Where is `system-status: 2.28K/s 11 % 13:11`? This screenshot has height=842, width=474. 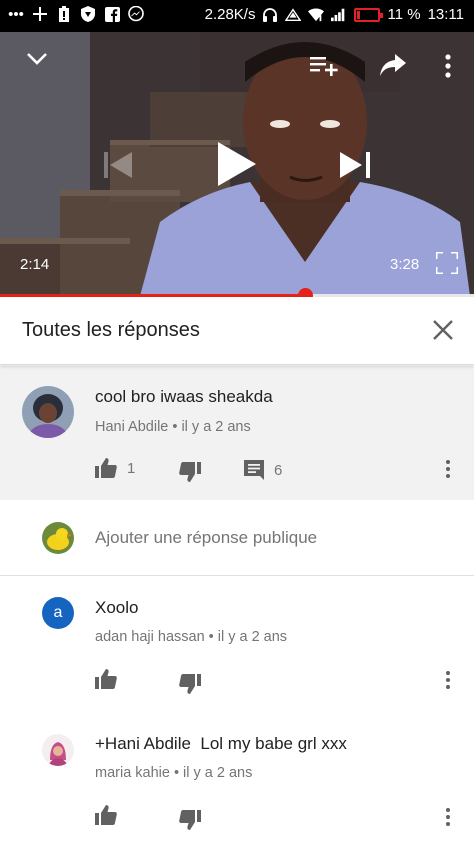 system-status: 2.28K/s 11 % 13:11 is located at coordinates (334, 14).